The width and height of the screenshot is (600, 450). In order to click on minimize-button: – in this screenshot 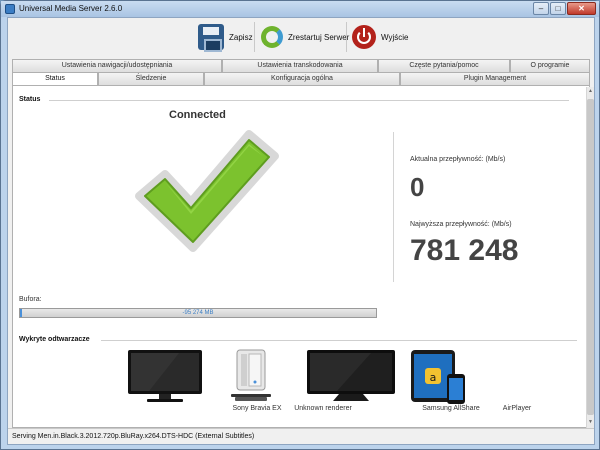, I will do `click(541, 8)`.